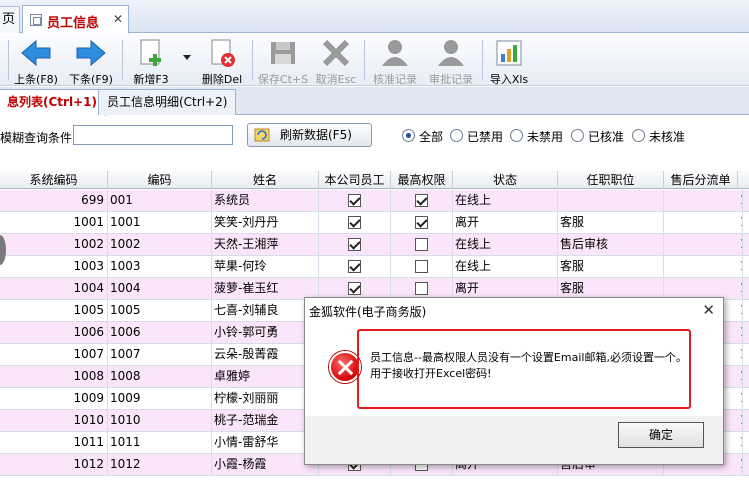  I want to click on delete-record-label: 删除Del, so click(222, 79).